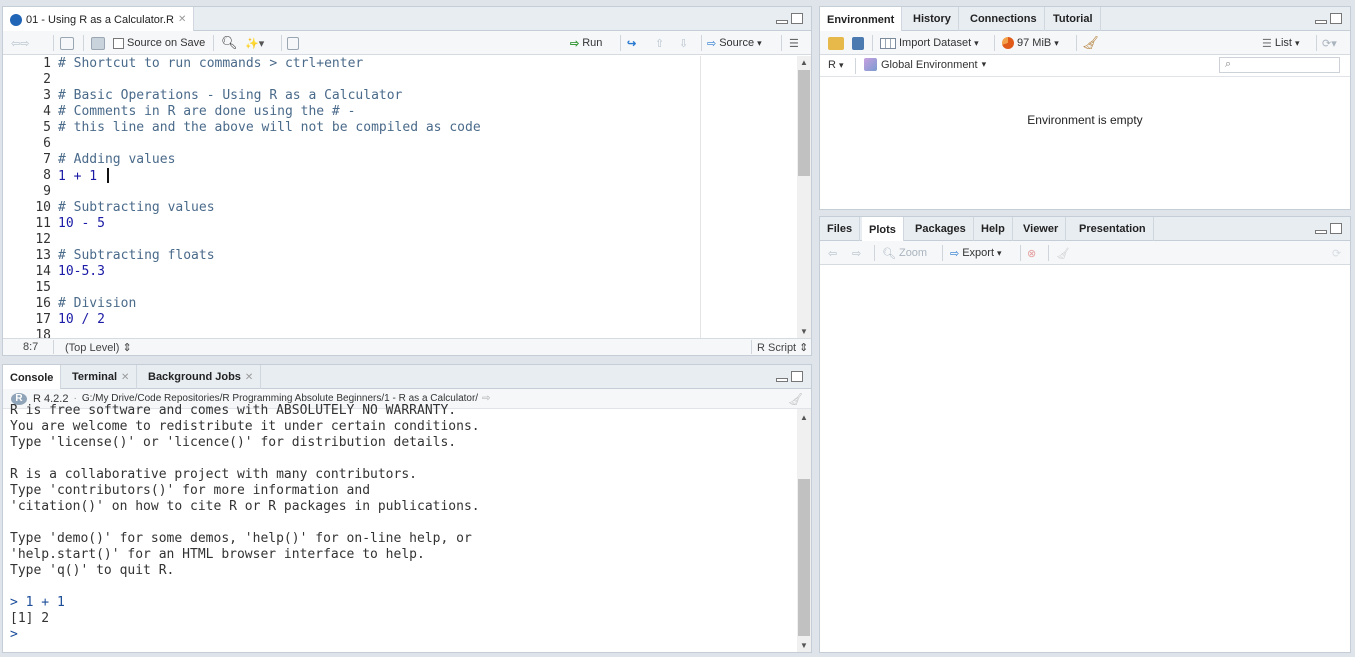 This screenshot has width=1355, height=657. Describe the element at coordinates (43, 319) in the screenshot. I see `line-number: 17` at that location.